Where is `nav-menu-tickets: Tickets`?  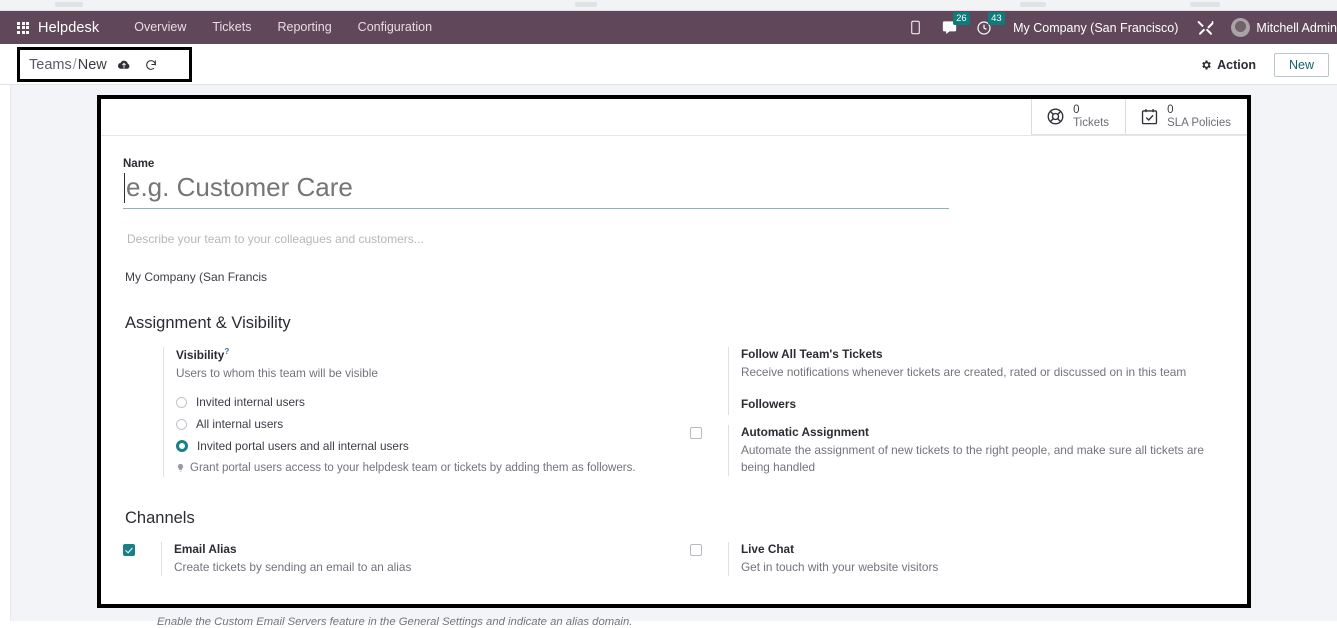 nav-menu-tickets: Tickets is located at coordinates (231, 27).